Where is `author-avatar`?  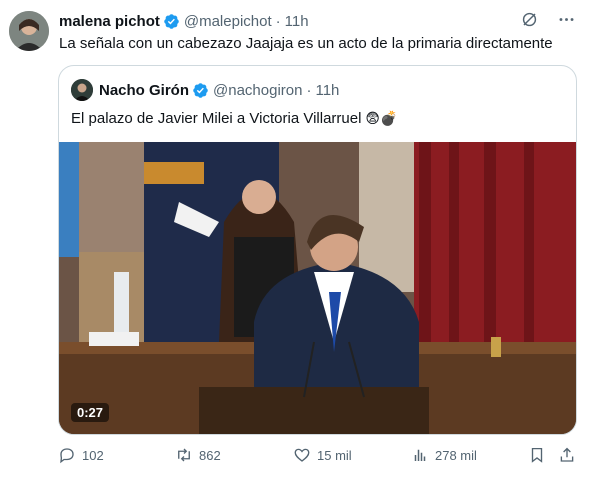
author-avatar is located at coordinates (29, 31).